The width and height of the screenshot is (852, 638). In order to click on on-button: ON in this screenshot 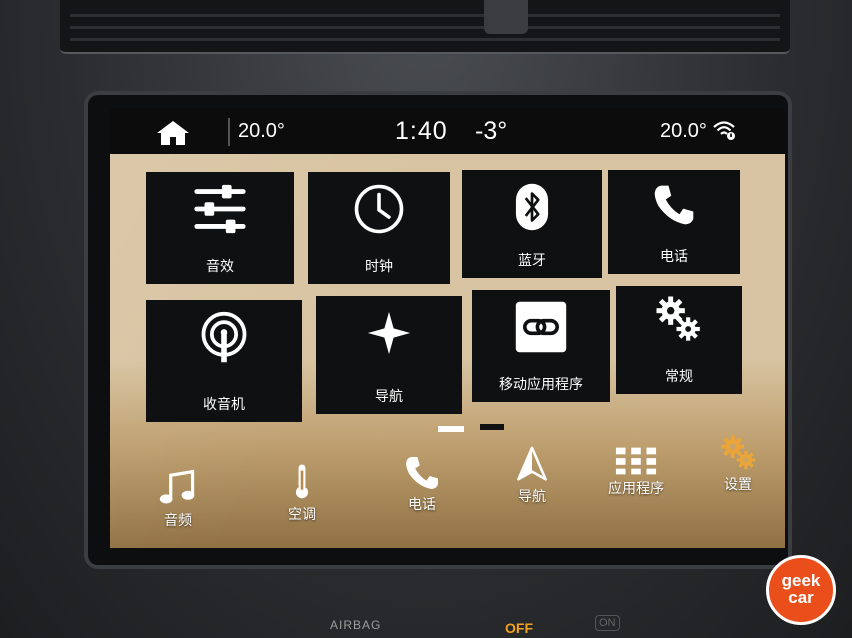, I will do `click(607, 623)`.